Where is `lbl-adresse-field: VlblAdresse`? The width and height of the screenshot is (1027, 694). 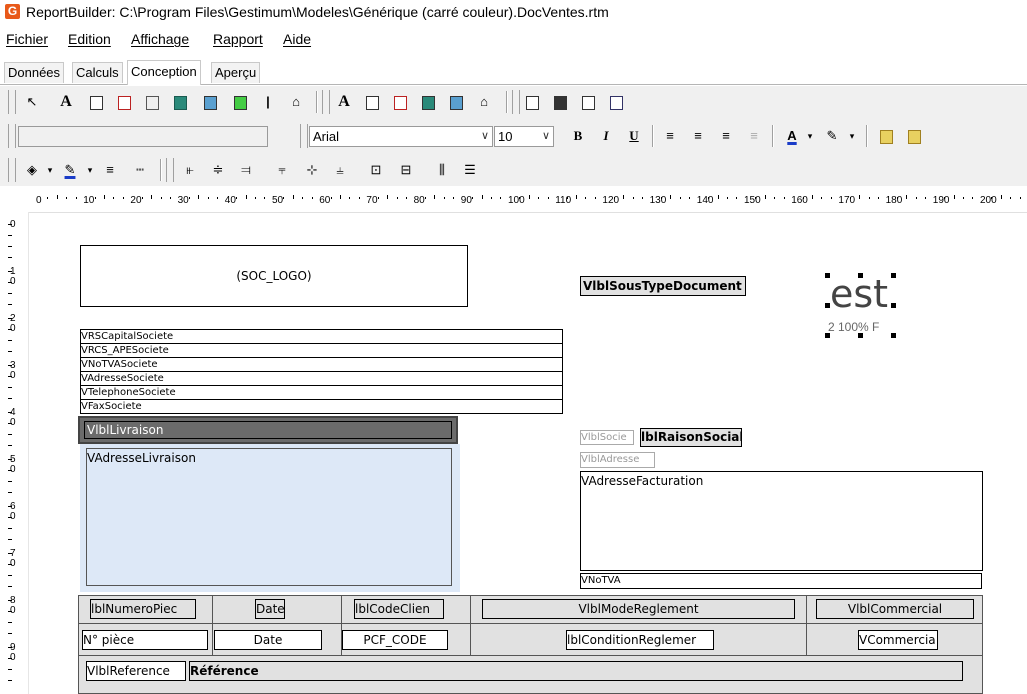 lbl-adresse-field: VlblAdresse is located at coordinates (617, 460).